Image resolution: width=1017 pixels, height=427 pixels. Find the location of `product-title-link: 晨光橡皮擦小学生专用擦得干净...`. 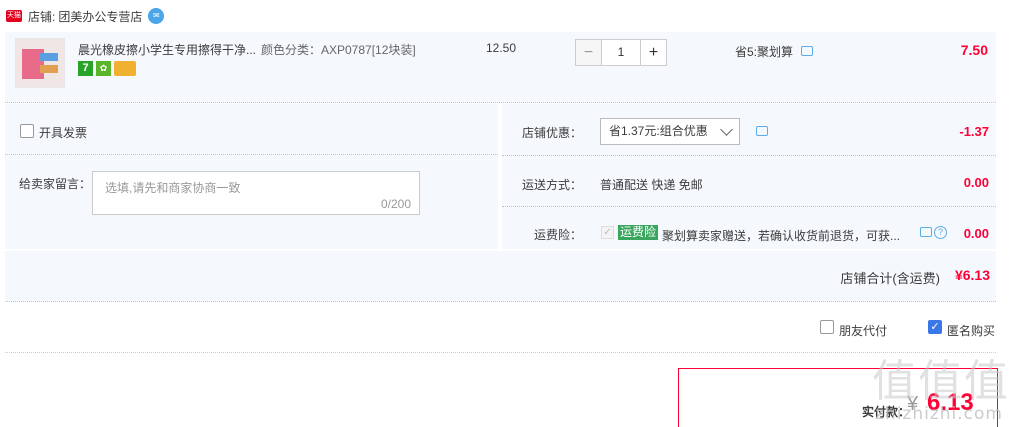

product-title-link: 晨光橡皮擦小学生专用擦得干净... is located at coordinates (167, 49).